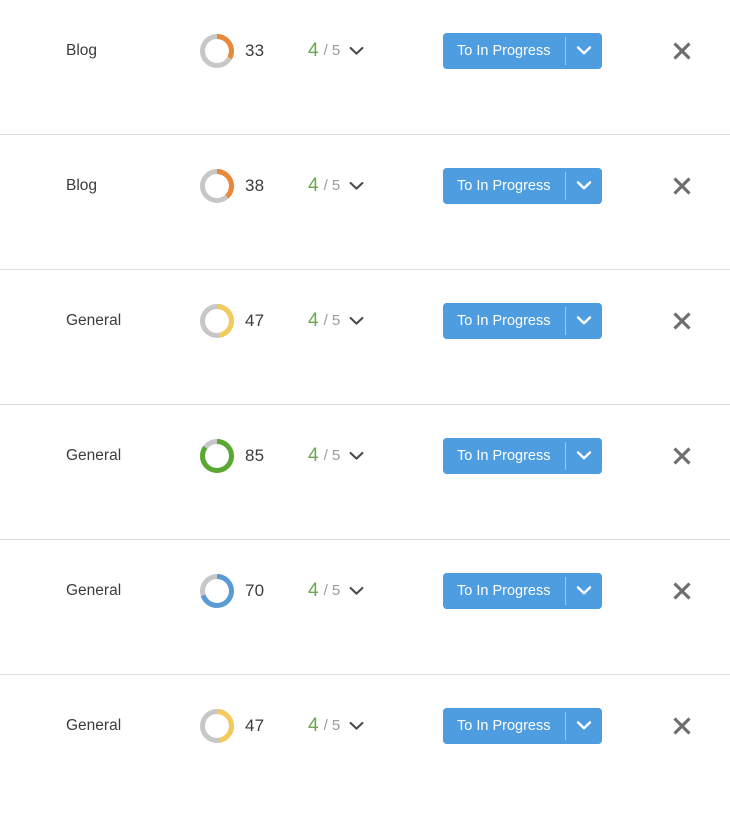 The height and width of the screenshot is (820, 730). I want to click on item-score-cell: 70, so click(253, 591).